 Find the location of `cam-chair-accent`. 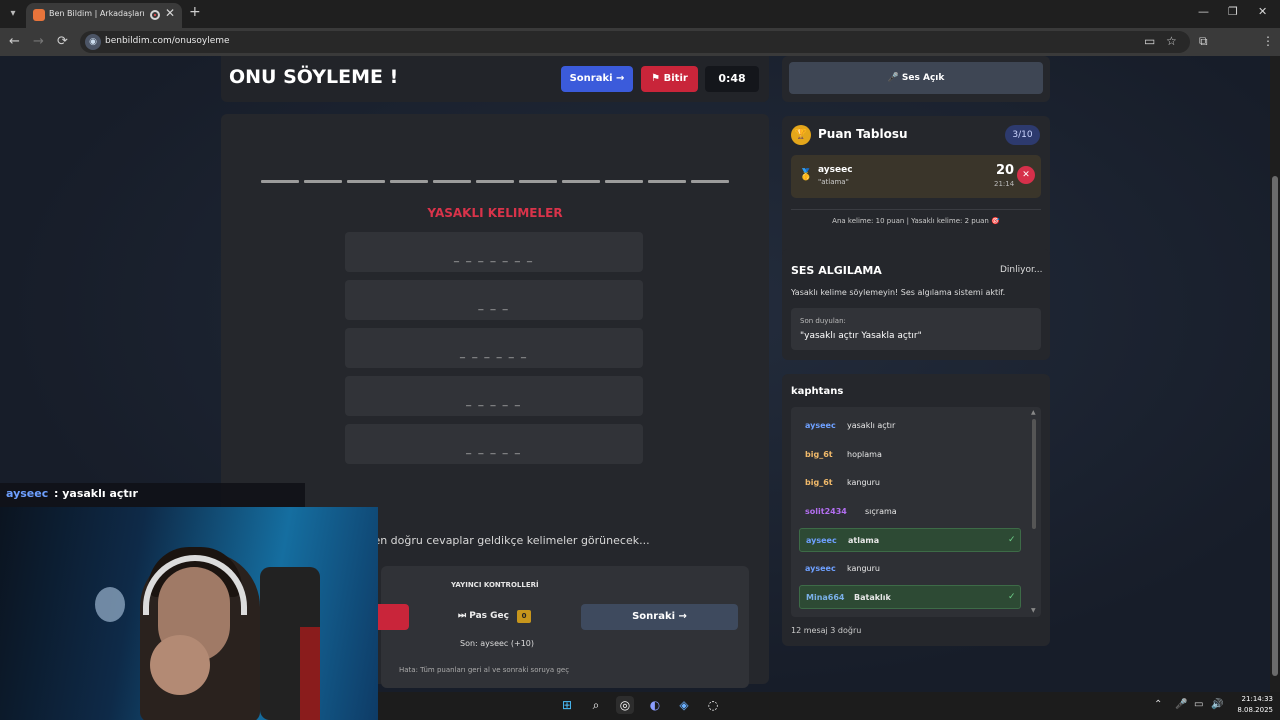

cam-chair-accent is located at coordinates (310, 673).